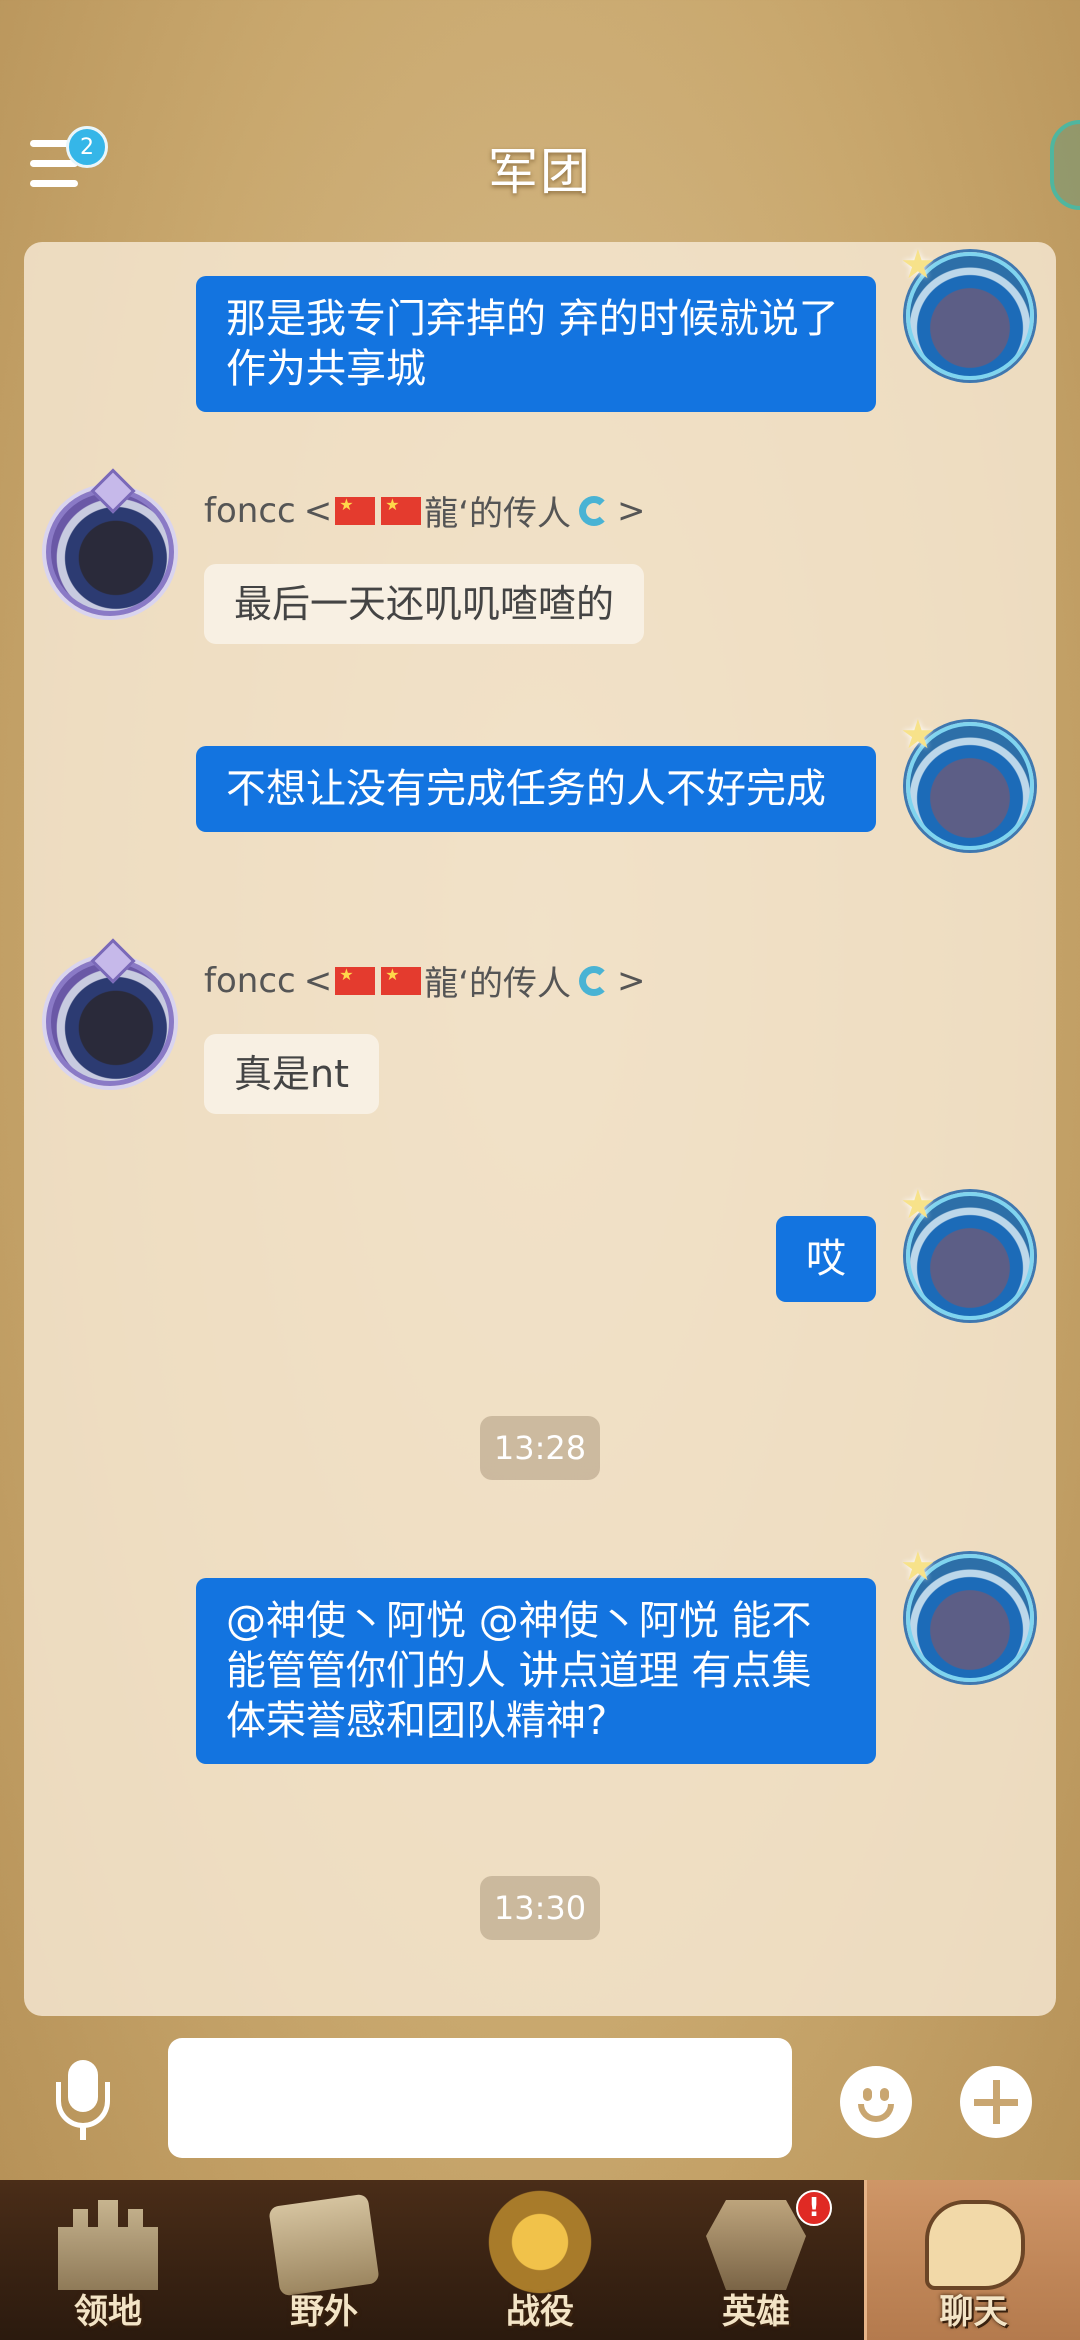 The image size is (1080, 2340). I want to click on timestamp-chip: 13:28, so click(540, 1448).